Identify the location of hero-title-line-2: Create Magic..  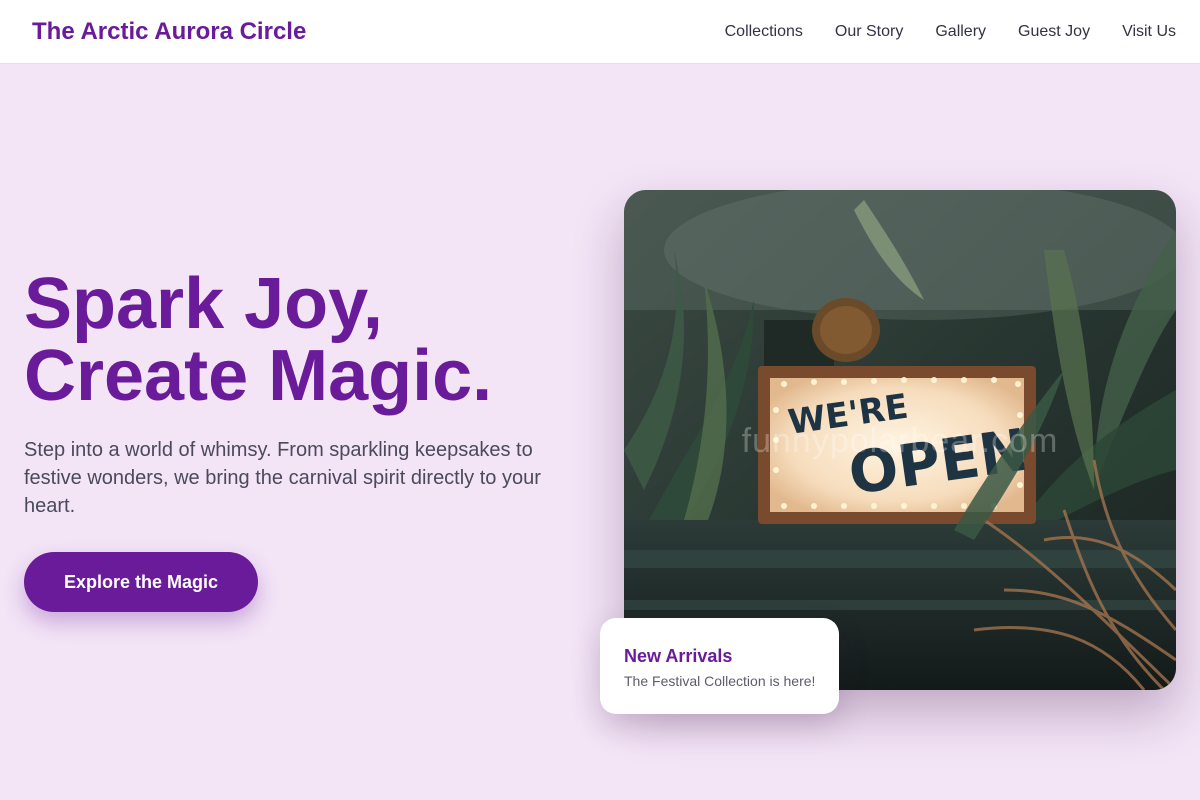
(258, 376).